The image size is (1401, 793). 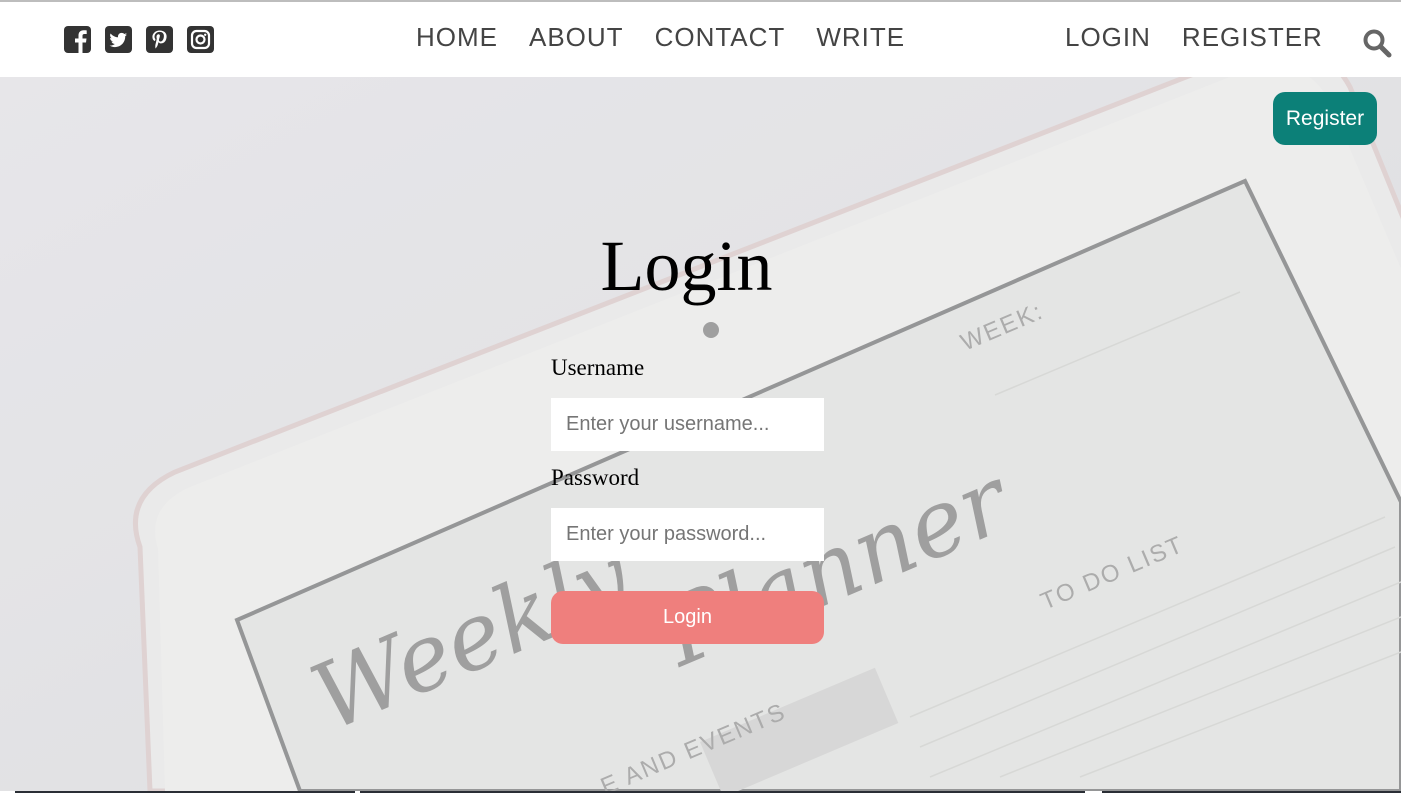 I want to click on nav-about-link: ABOUT, so click(x=576, y=37).